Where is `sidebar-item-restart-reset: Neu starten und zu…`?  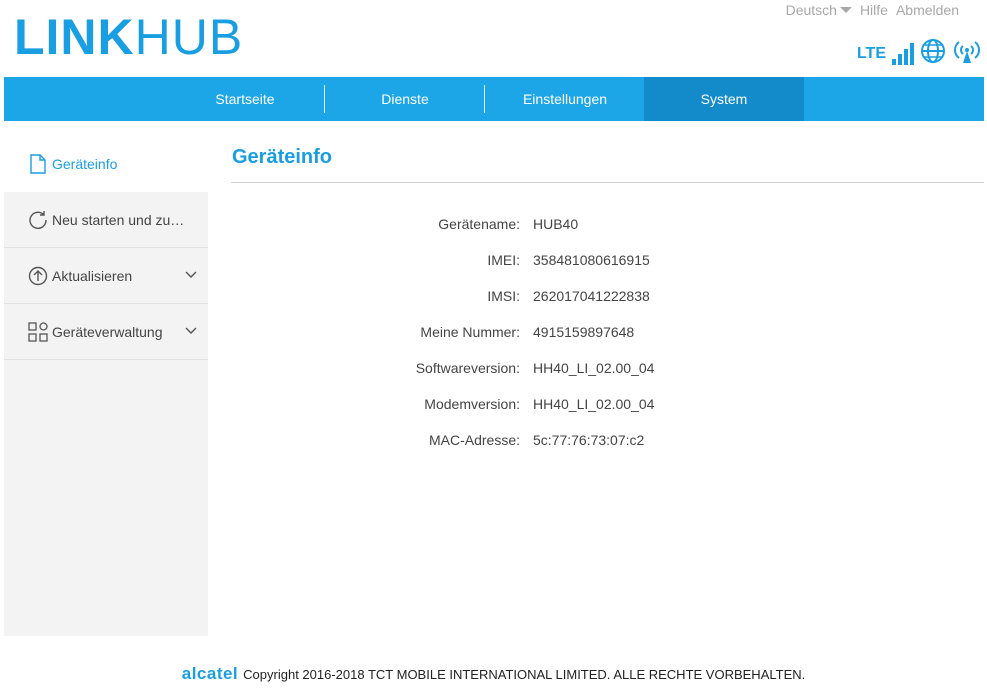
sidebar-item-restart-reset: Neu starten und zu… is located at coordinates (106, 220).